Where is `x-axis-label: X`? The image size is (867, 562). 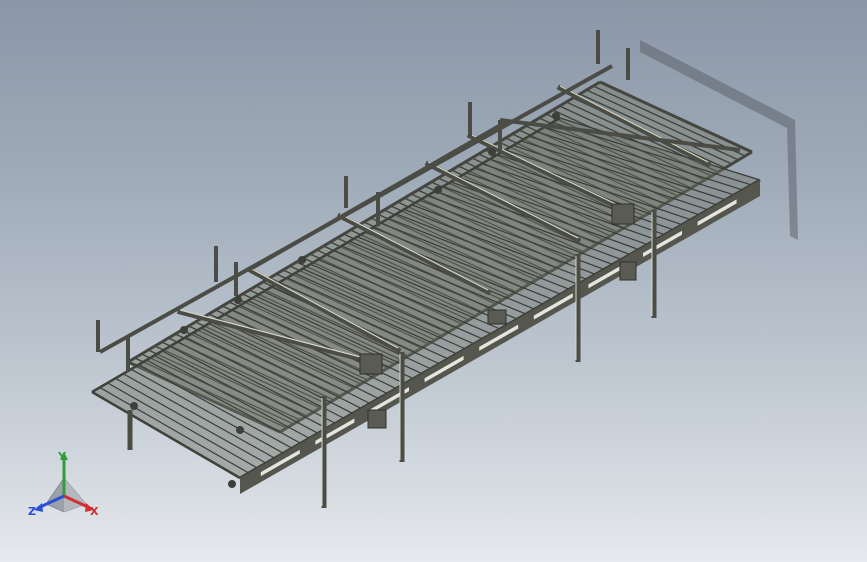
x-axis-label: X is located at coordinates (94, 511).